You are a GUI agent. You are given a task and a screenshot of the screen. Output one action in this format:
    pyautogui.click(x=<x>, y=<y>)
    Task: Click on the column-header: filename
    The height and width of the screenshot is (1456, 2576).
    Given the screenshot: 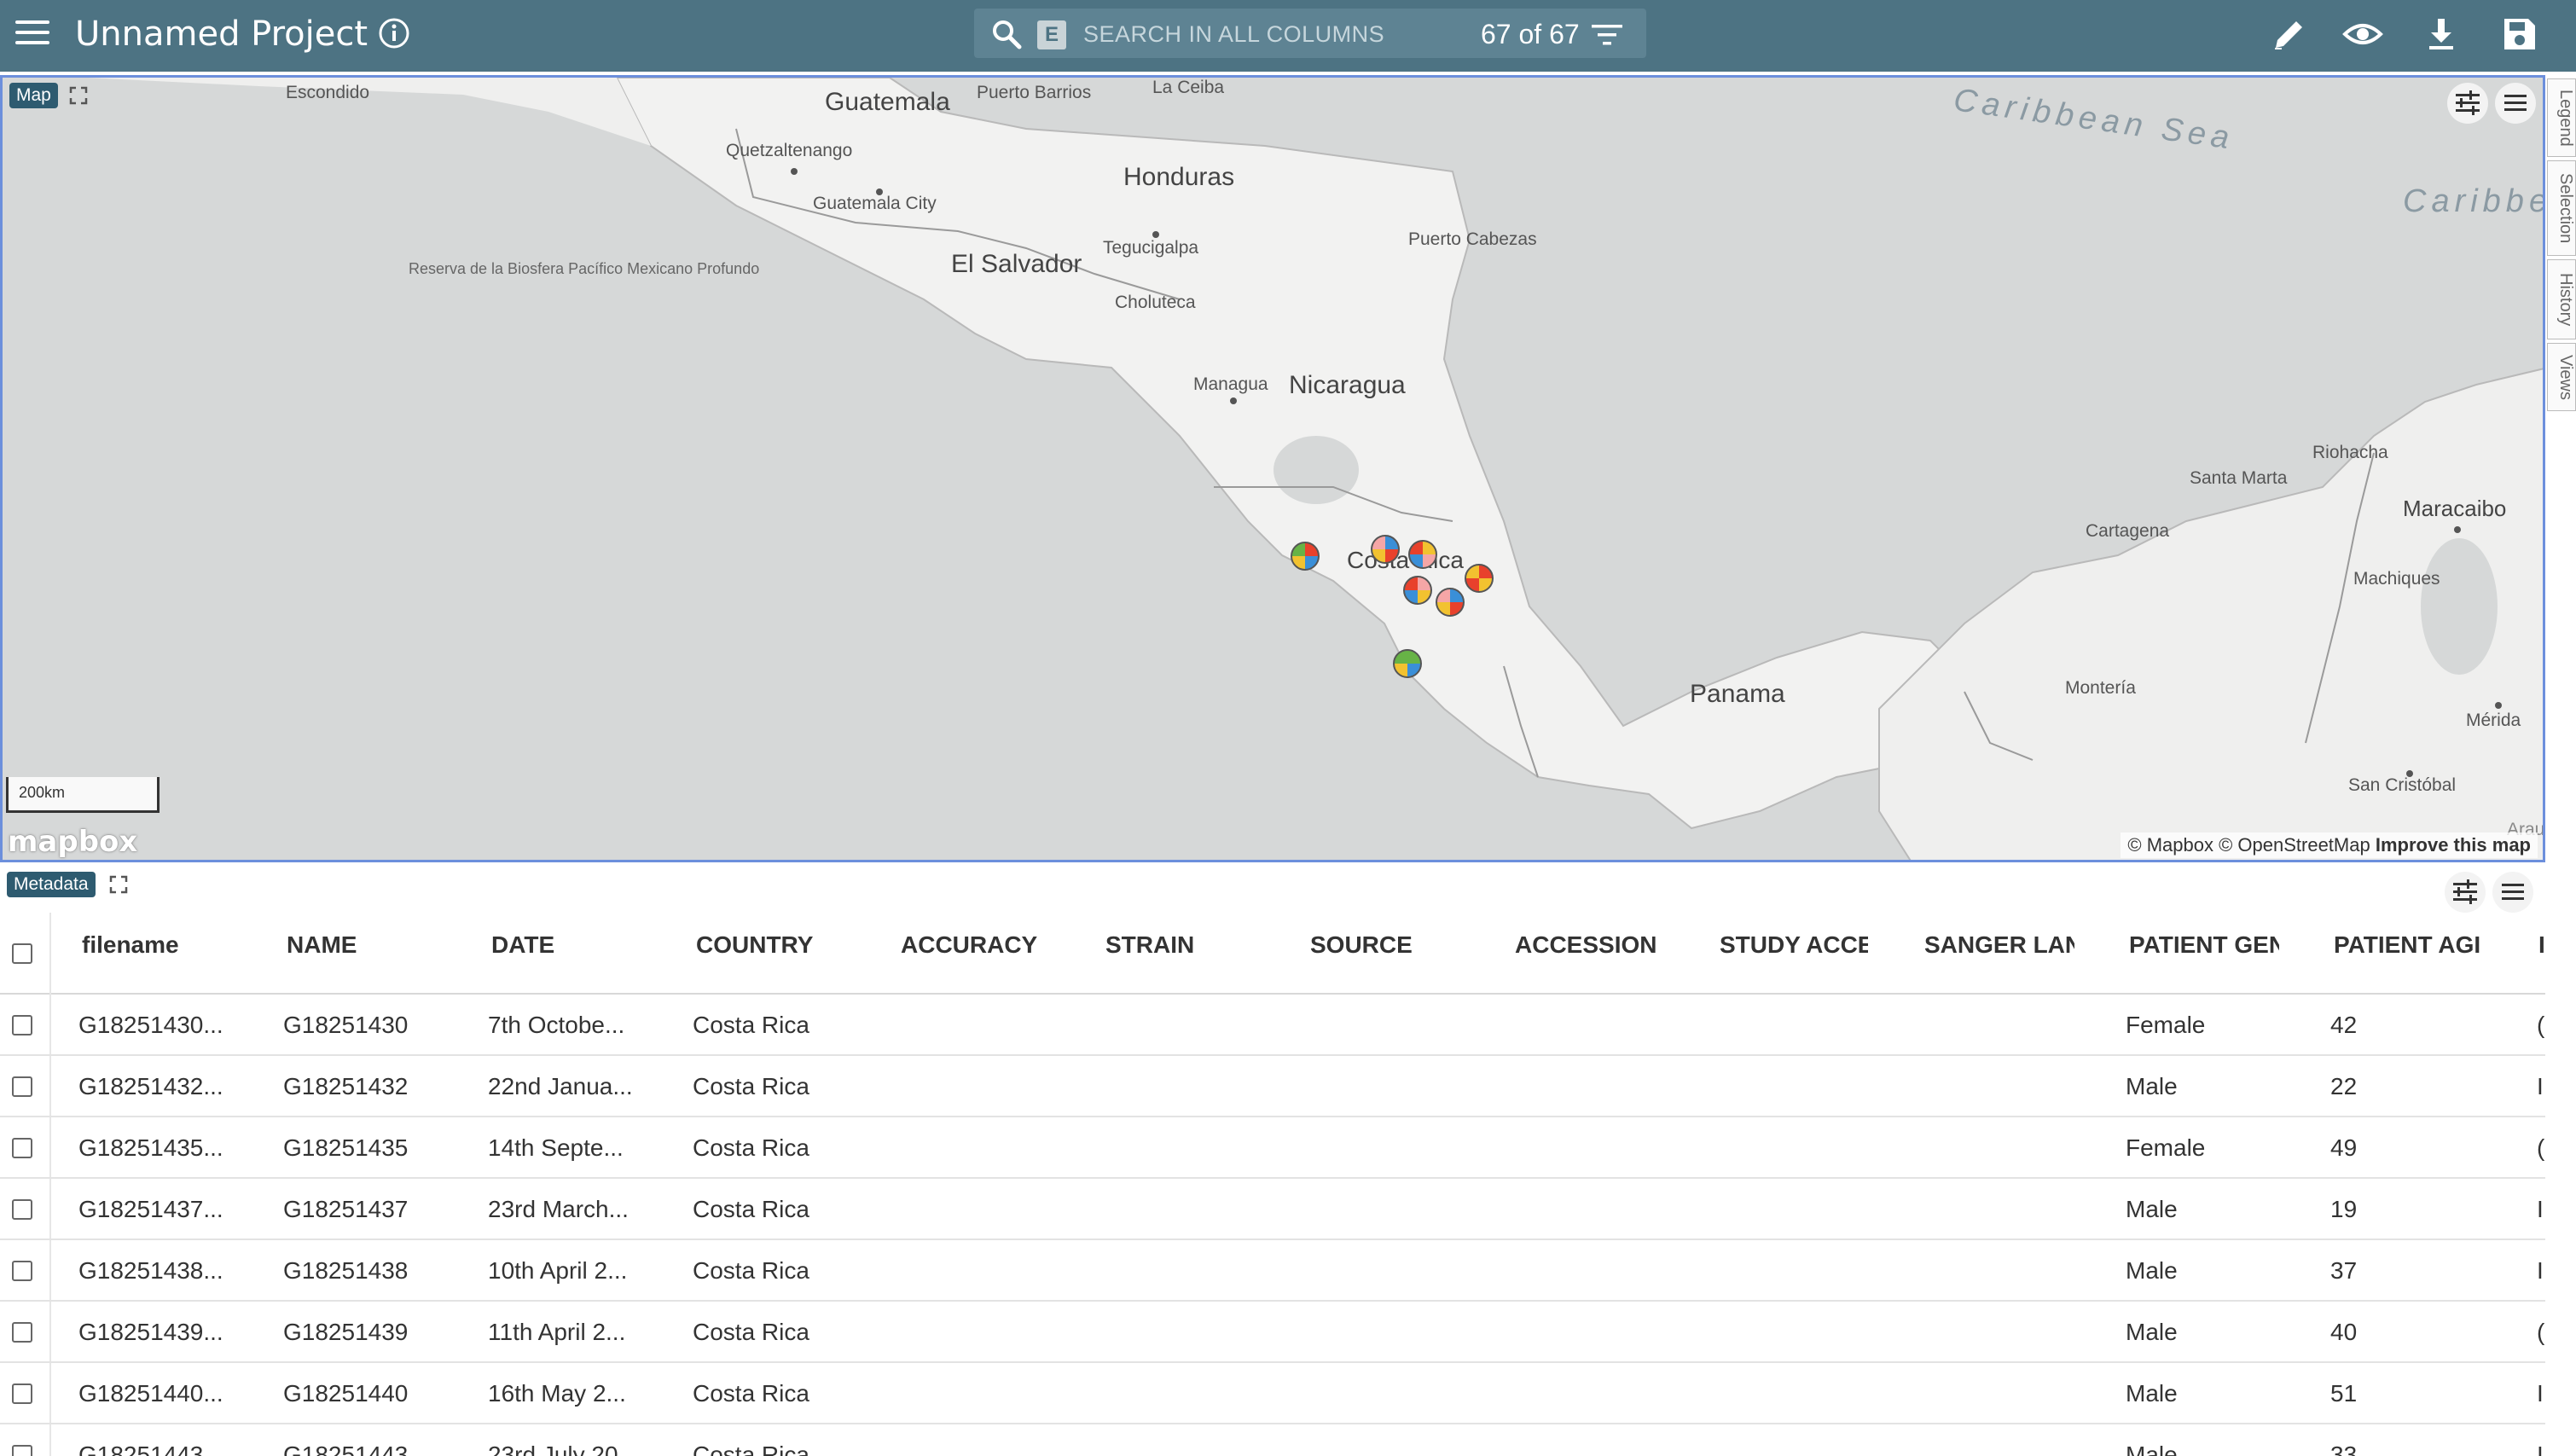 What is the action you would take?
    pyautogui.click(x=176, y=945)
    